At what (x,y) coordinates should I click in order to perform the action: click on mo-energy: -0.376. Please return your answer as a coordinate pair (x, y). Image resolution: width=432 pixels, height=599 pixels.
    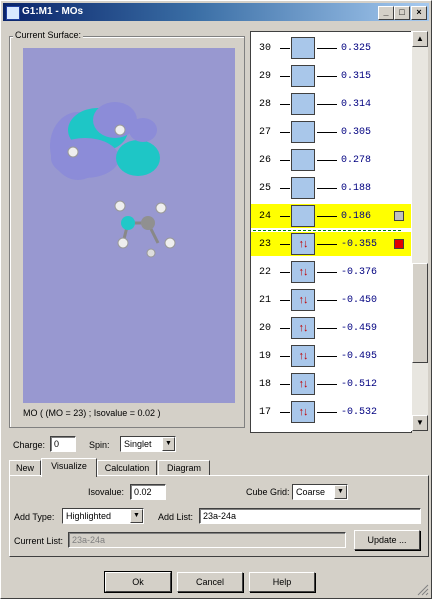
    Looking at the image, I should click on (359, 272).